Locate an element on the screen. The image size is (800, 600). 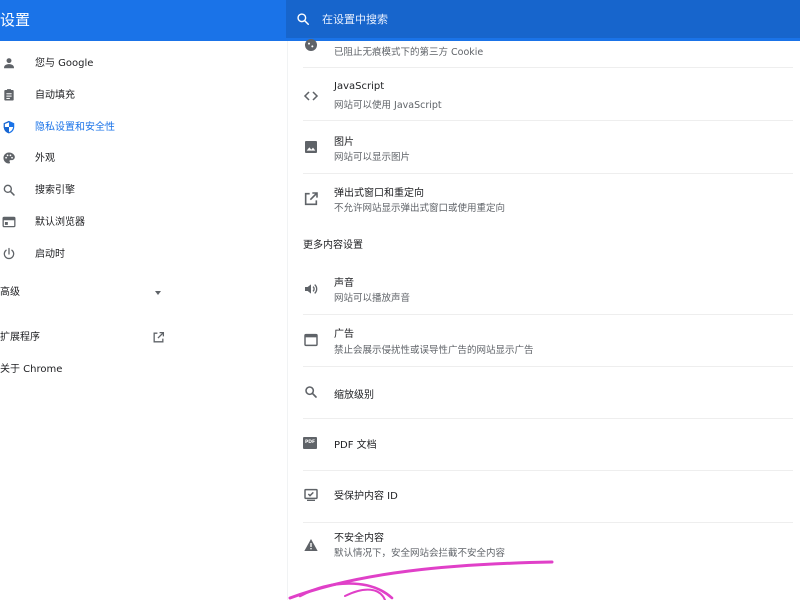
shield-icon is located at coordinates (9, 127).